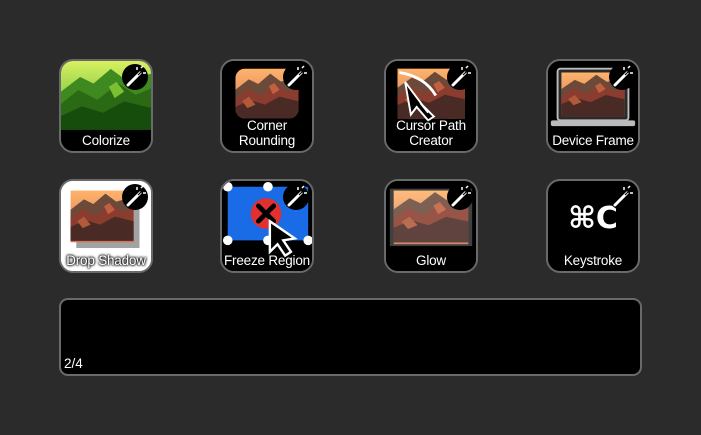 This screenshot has height=435, width=701. I want to click on effect-tile-glow: Glow, so click(431, 226).